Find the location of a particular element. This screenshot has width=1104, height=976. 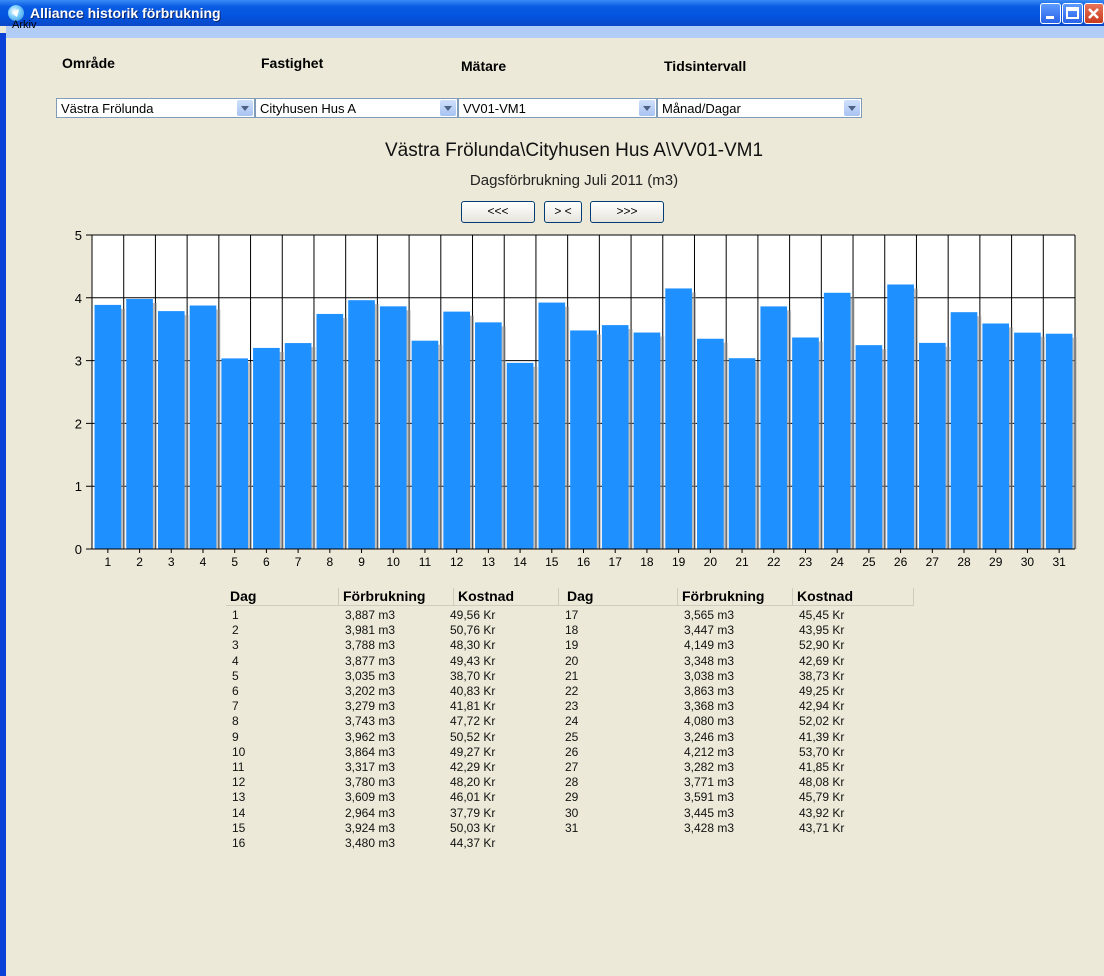

area-label: Område is located at coordinates (88, 63).